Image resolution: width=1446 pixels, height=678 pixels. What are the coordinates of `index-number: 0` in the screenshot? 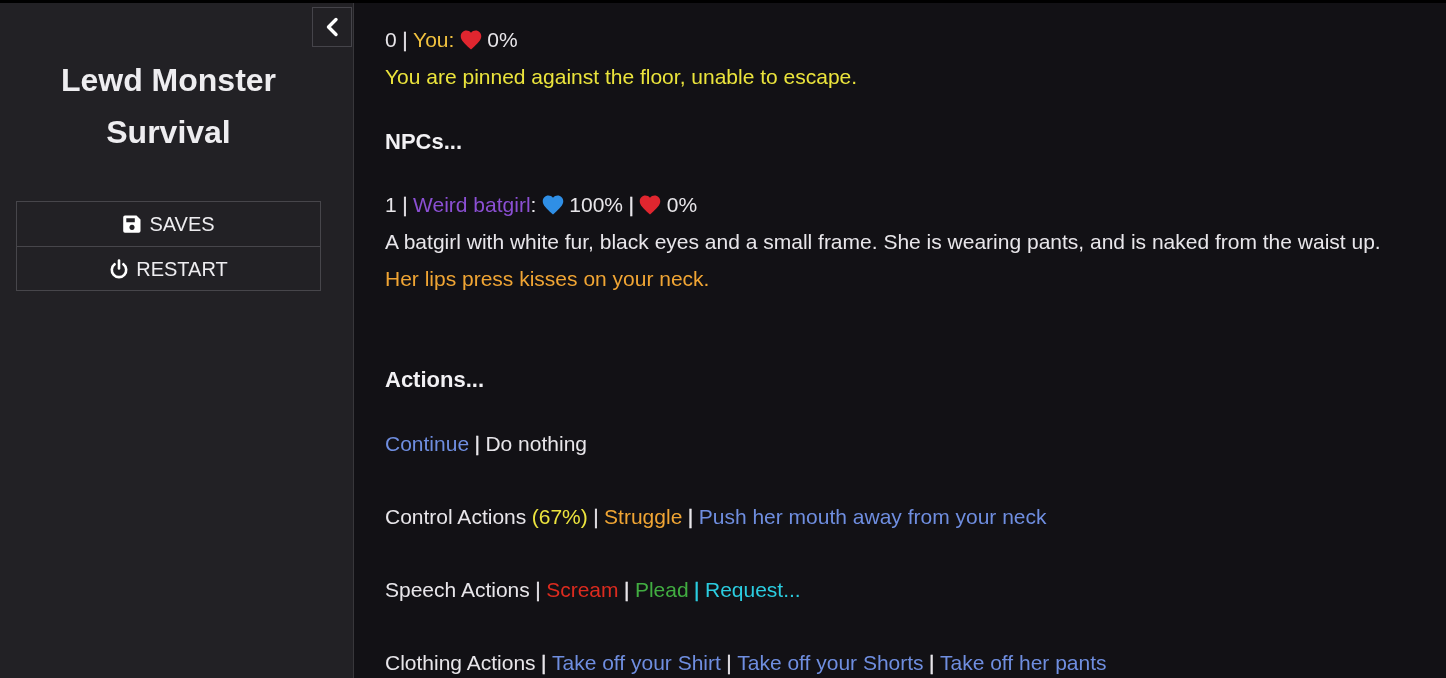 It's located at (391, 39).